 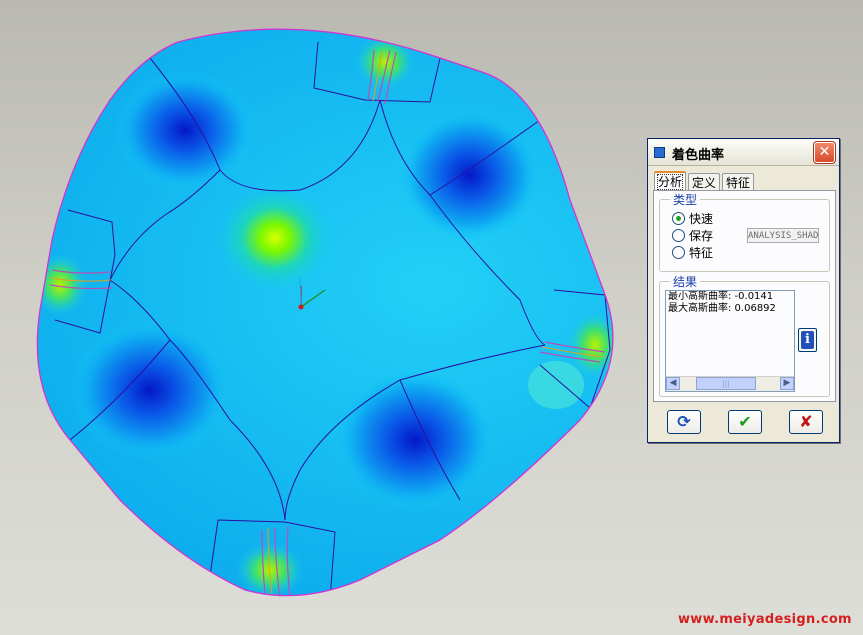 I want to click on cancel-icon: ✘, so click(x=806, y=421).